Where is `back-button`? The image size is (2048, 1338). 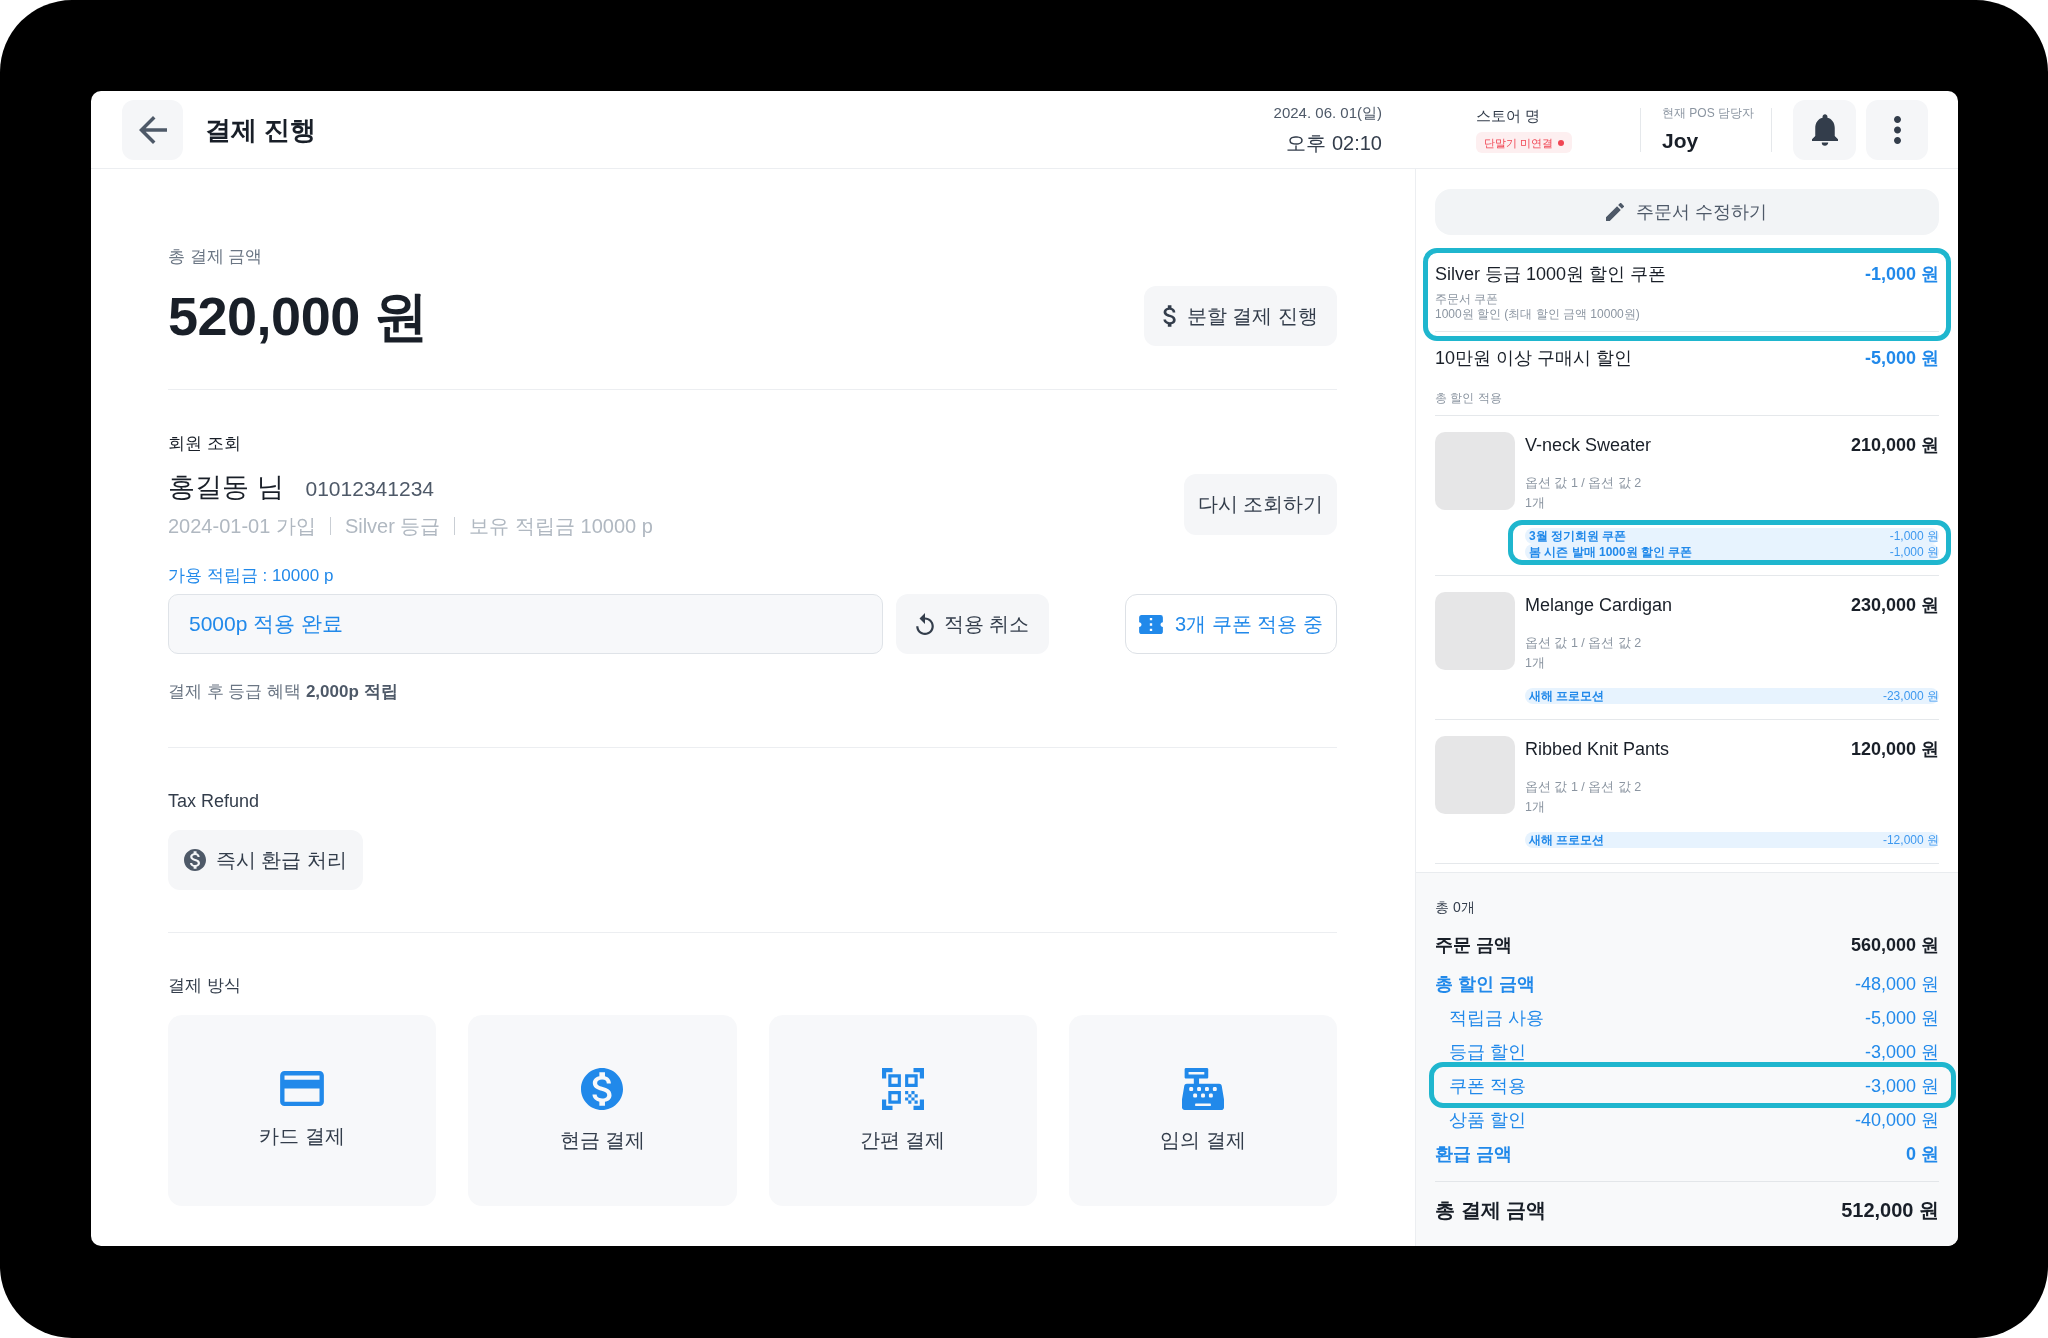
back-button is located at coordinates (152, 129).